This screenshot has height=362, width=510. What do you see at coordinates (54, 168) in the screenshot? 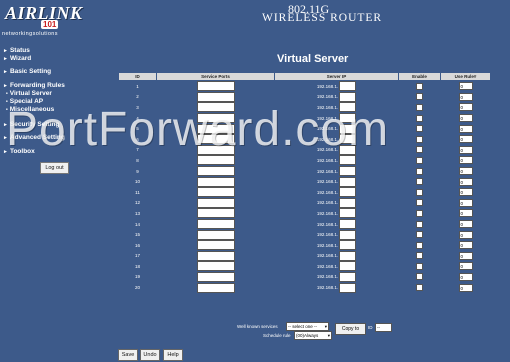
I see `logout-button: Log out` at bounding box center [54, 168].